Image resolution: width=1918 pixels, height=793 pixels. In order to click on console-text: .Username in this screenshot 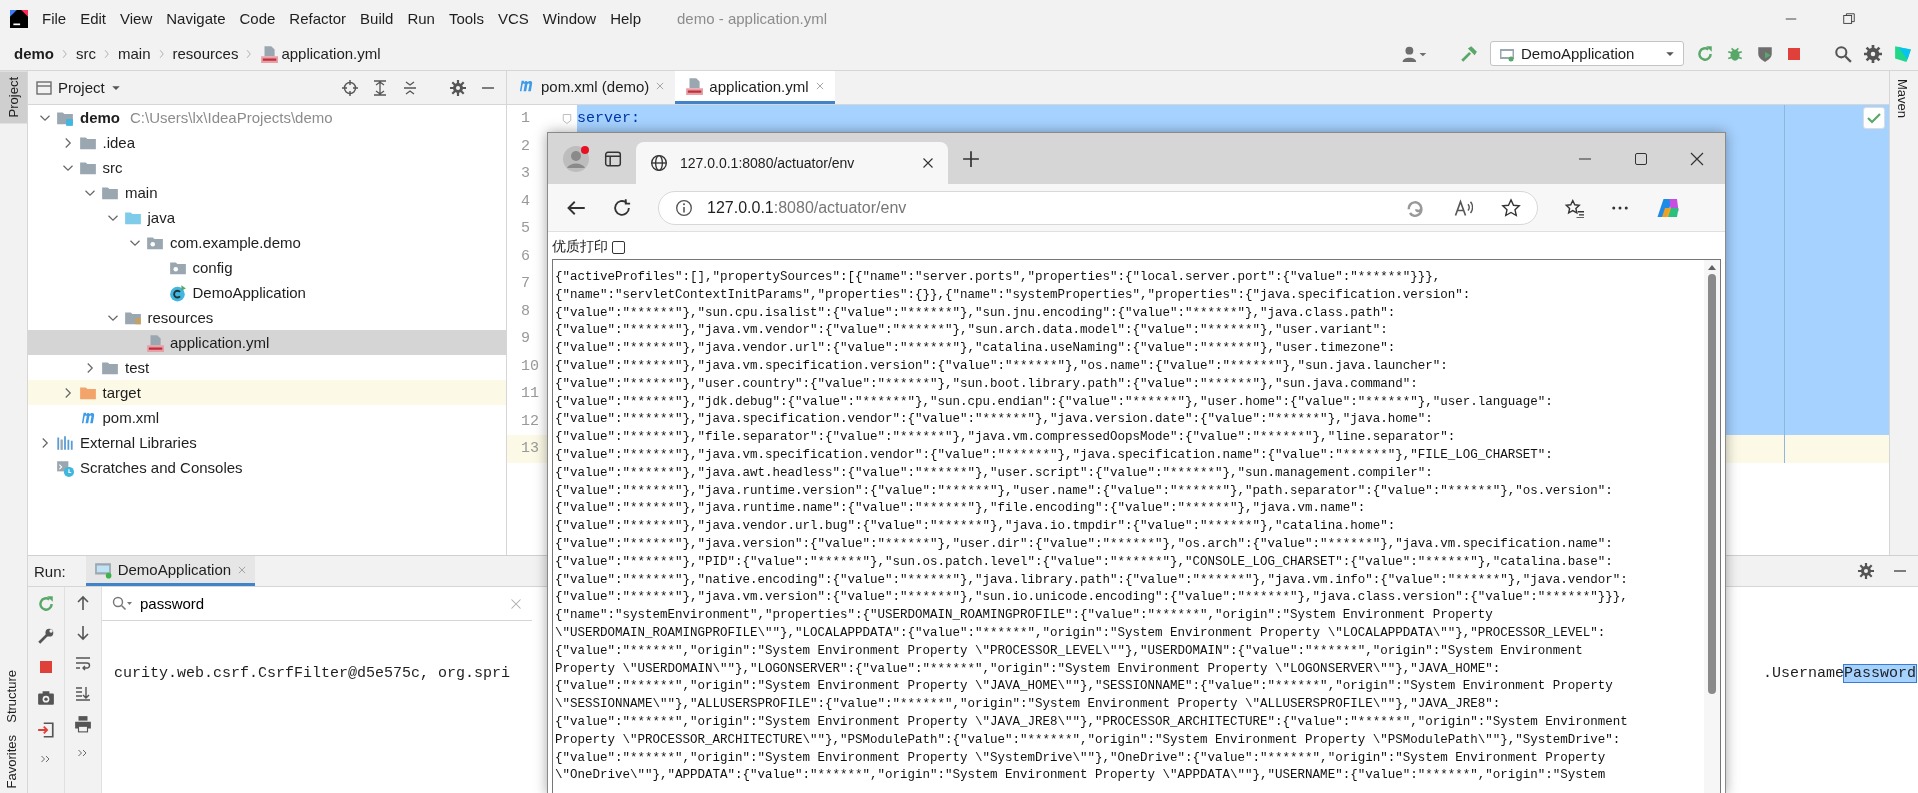, I will do `click(1803, 673)`.